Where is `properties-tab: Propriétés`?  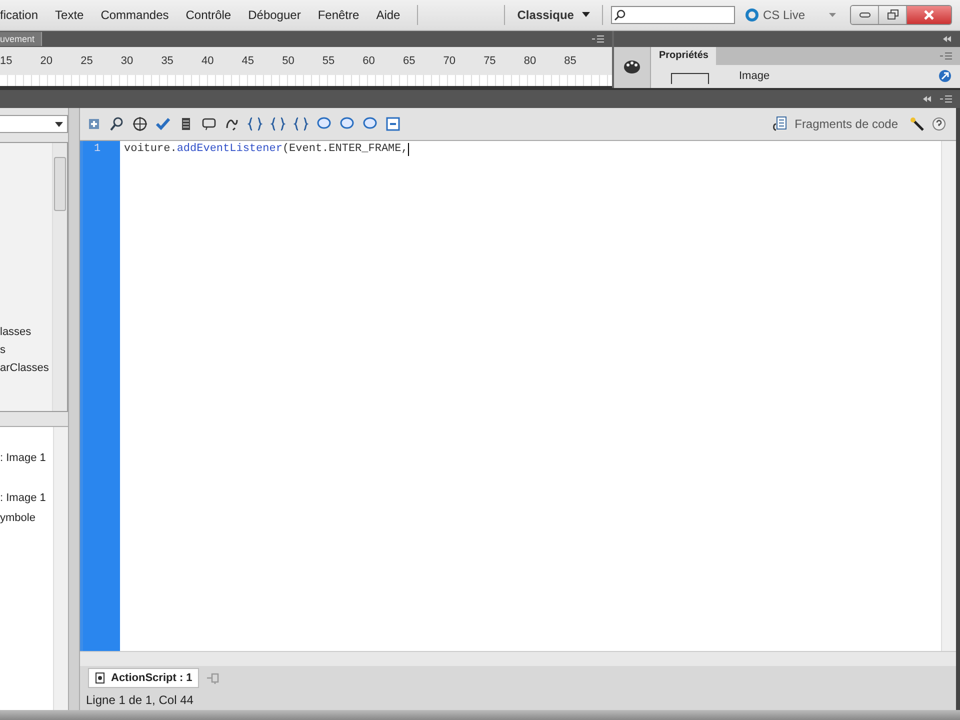
properties-tab: Propriétés is located at coordinates (683, 56).